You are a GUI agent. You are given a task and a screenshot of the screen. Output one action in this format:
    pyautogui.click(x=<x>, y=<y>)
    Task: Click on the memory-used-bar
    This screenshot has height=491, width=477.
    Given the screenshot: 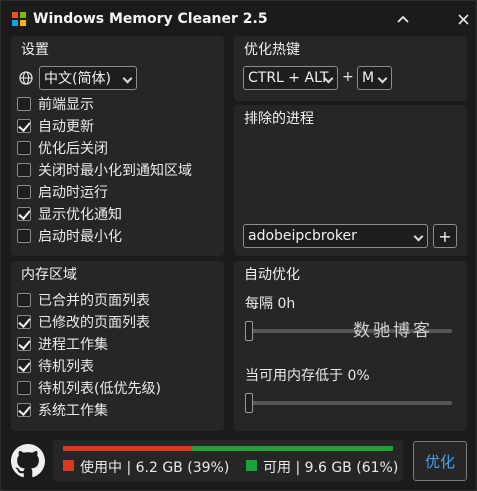 What is the action you would take?
    pyautogui.click(x=127, y=448)
    